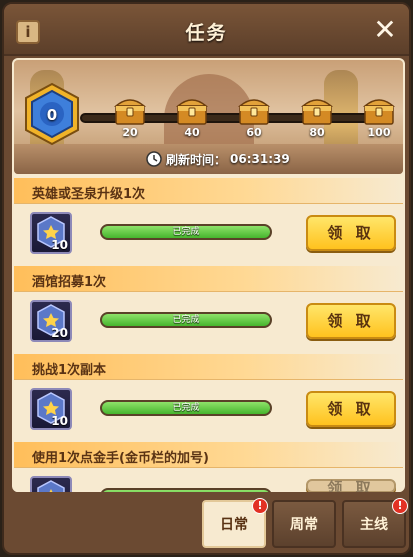 The image size is (413, 557). Describe the element at coordinates (69, 370) in the screenshot. I see `task-name: 挑战1次副本` at that location.